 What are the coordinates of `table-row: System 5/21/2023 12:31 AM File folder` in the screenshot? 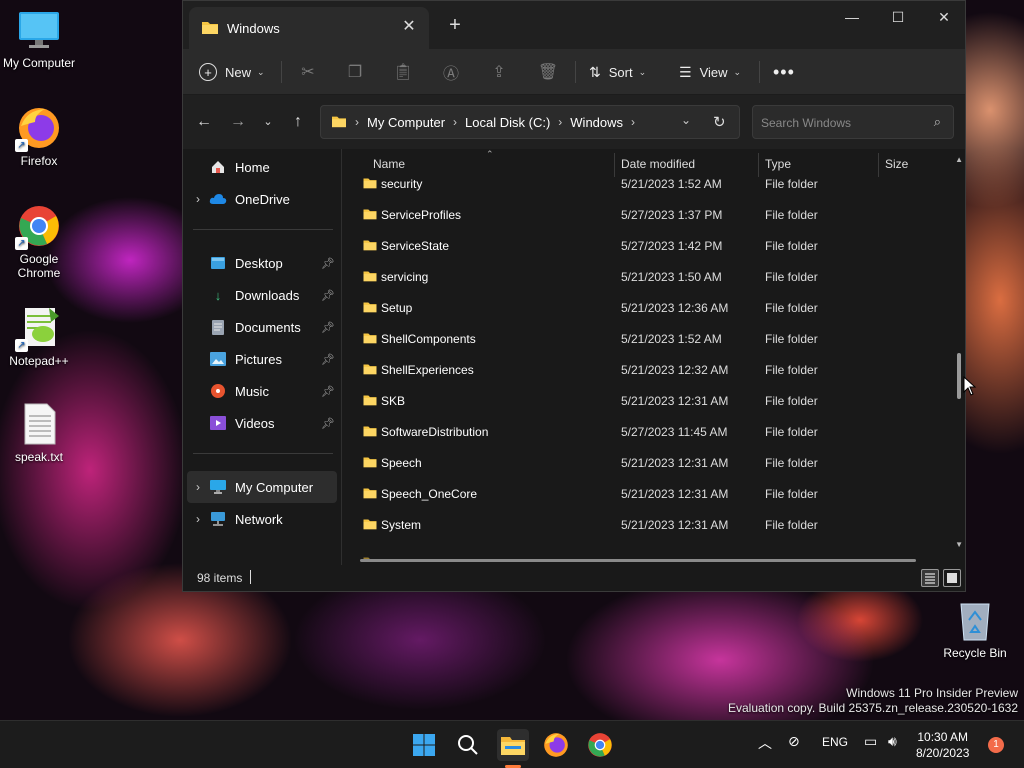 It's located at (642, 524).